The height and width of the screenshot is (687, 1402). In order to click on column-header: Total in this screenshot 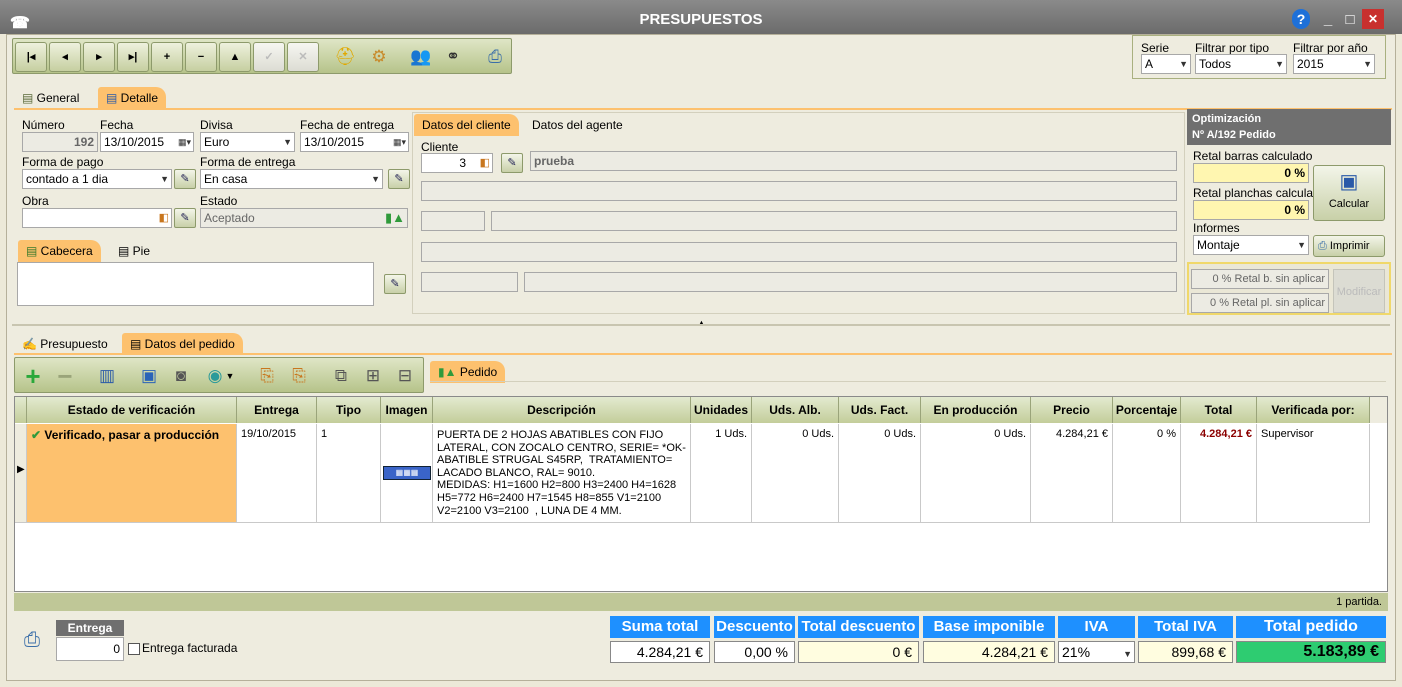, I will do `click(1219, 410)`.